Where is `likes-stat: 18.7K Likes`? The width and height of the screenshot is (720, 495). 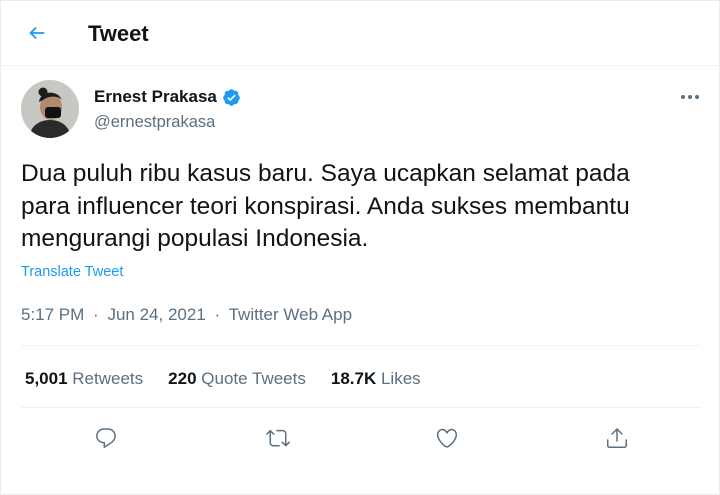
likes-stat: 18.7K Likes is located at coordinates (376, 379).